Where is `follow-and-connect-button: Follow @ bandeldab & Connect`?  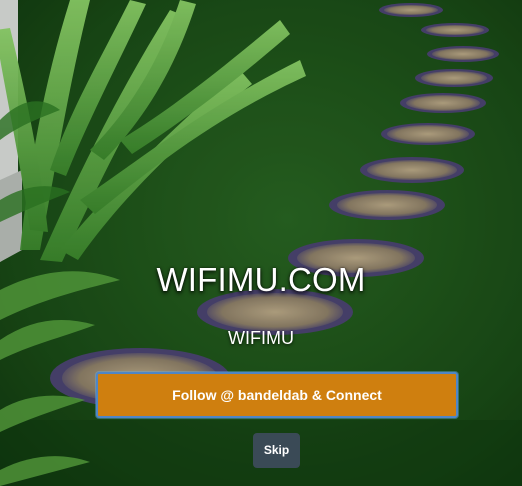
follow-and-connect-button: Follow @ bandeldab & Connect is located at coordinates (277, 395).